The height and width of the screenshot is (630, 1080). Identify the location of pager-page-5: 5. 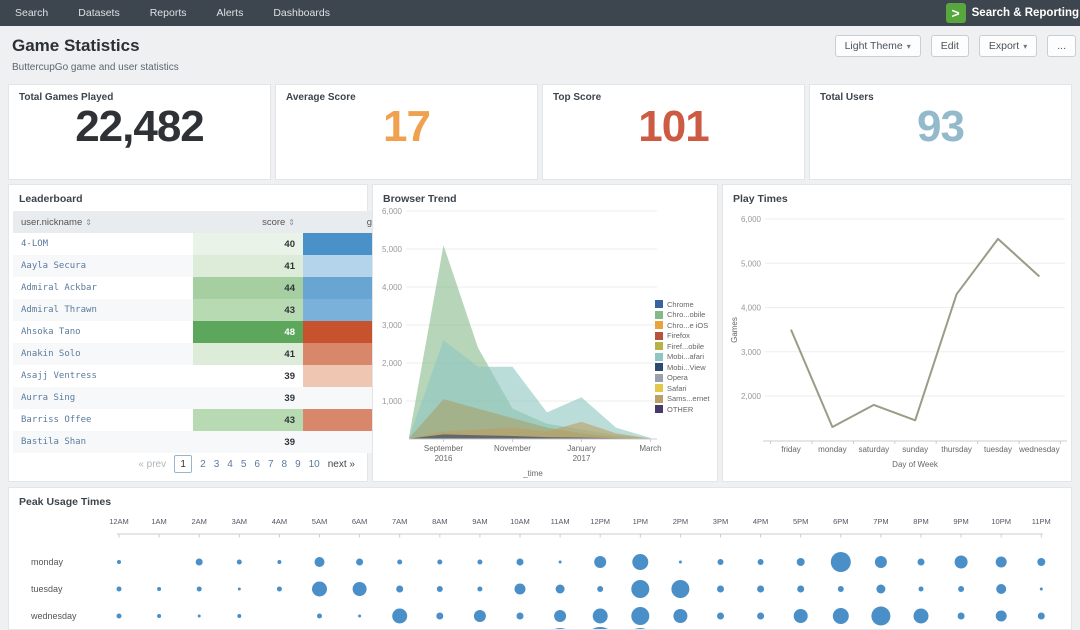
(244, 464).